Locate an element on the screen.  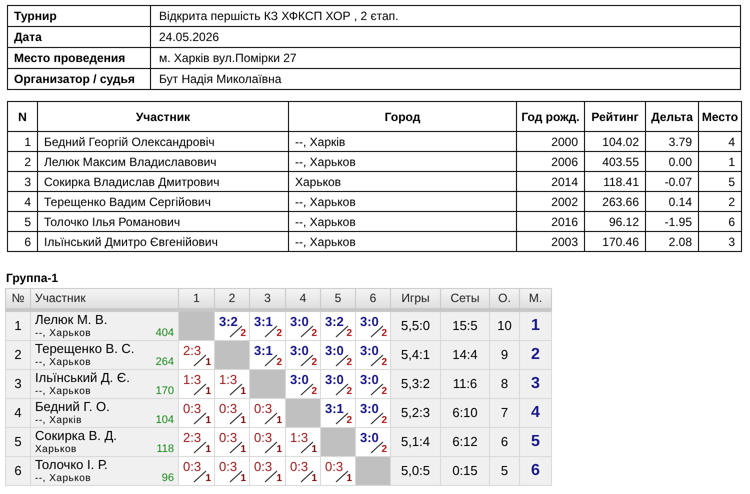
player-name: Ільїнський Д. Є. is located at coordinates (82, 377).